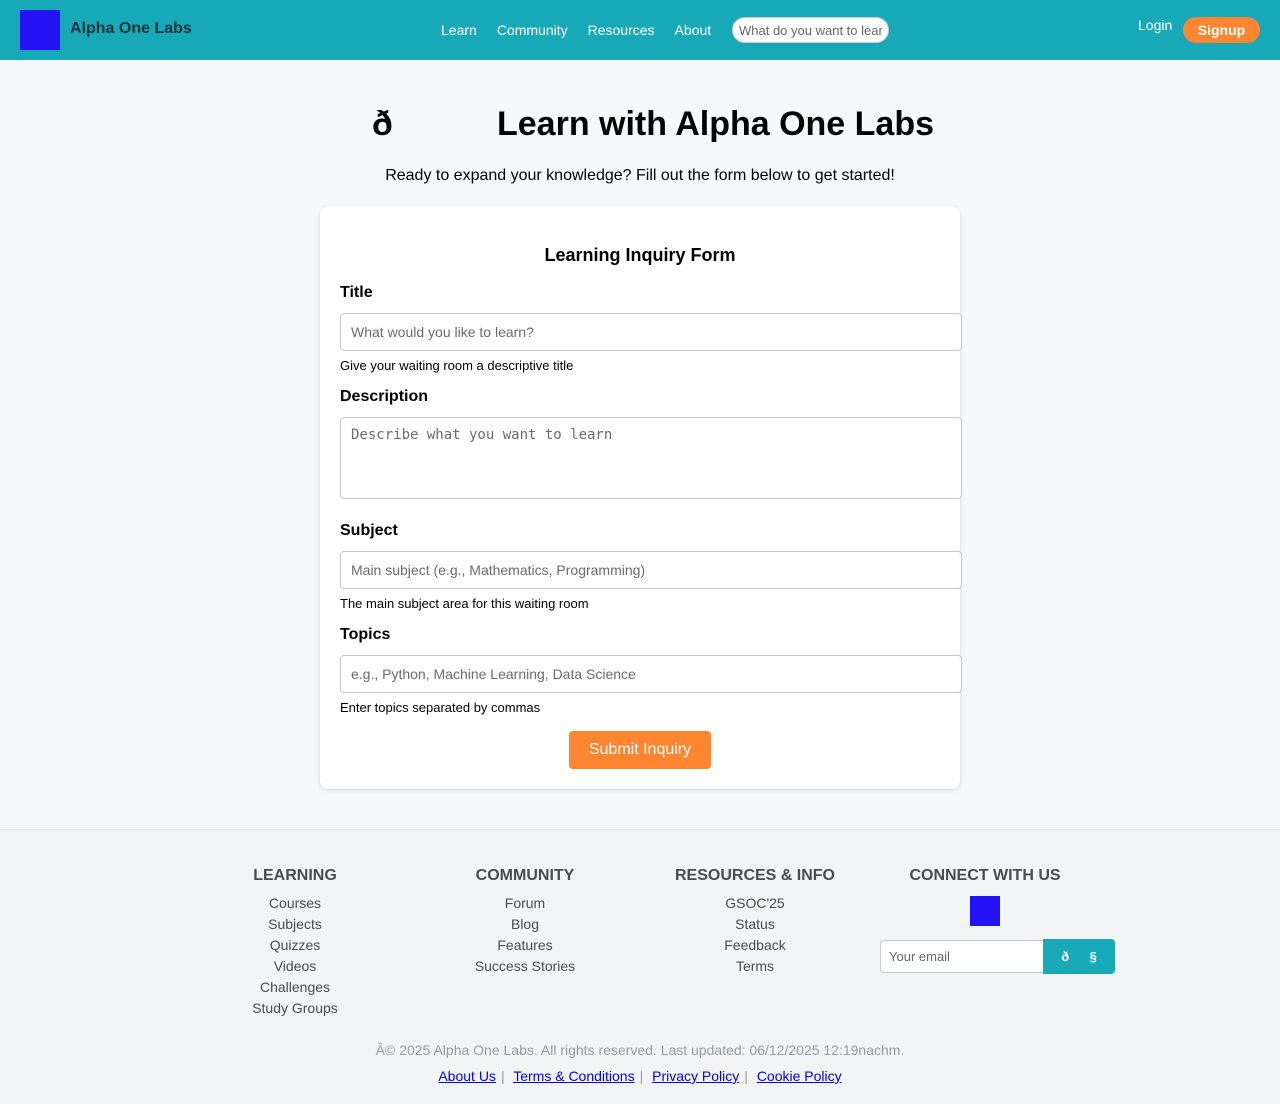 The height and width of the screenshot is (1104, 1280). I want to click on nav-learn: Learn, so click(459, 30).